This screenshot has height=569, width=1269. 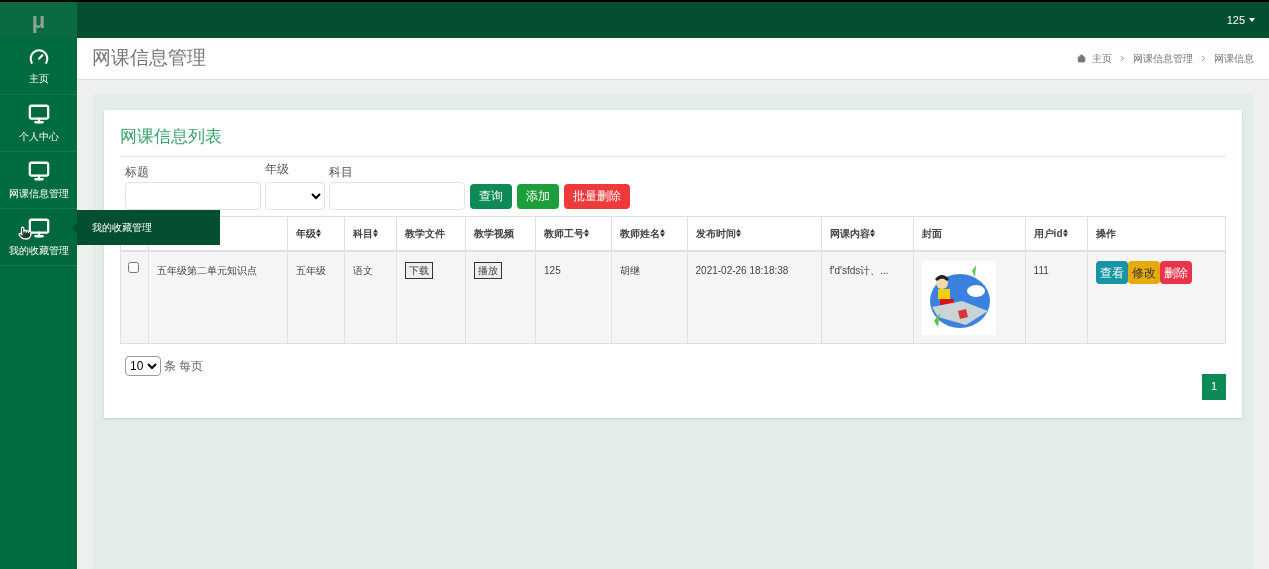 What do you see at coordinates (488, 270) in the screenshot?
I see `play-button: 播放` at bounding box center [488, 270].